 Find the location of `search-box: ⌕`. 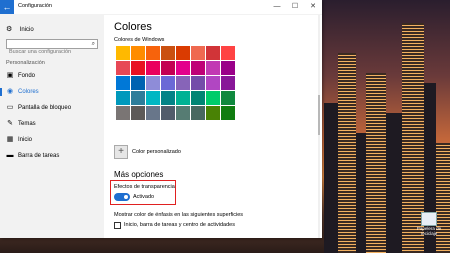

search-box: ⌕ is located at coordinates (52, 47).